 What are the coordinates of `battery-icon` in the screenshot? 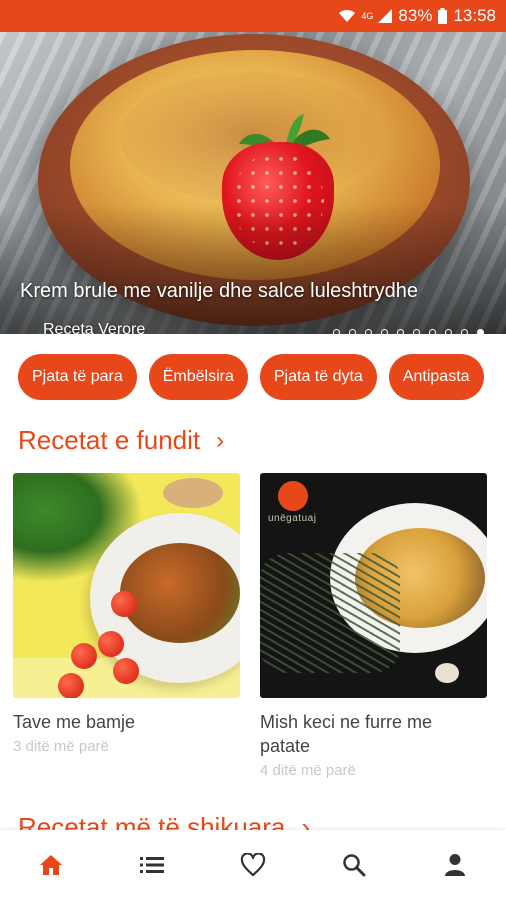 It's located at (443, 16).